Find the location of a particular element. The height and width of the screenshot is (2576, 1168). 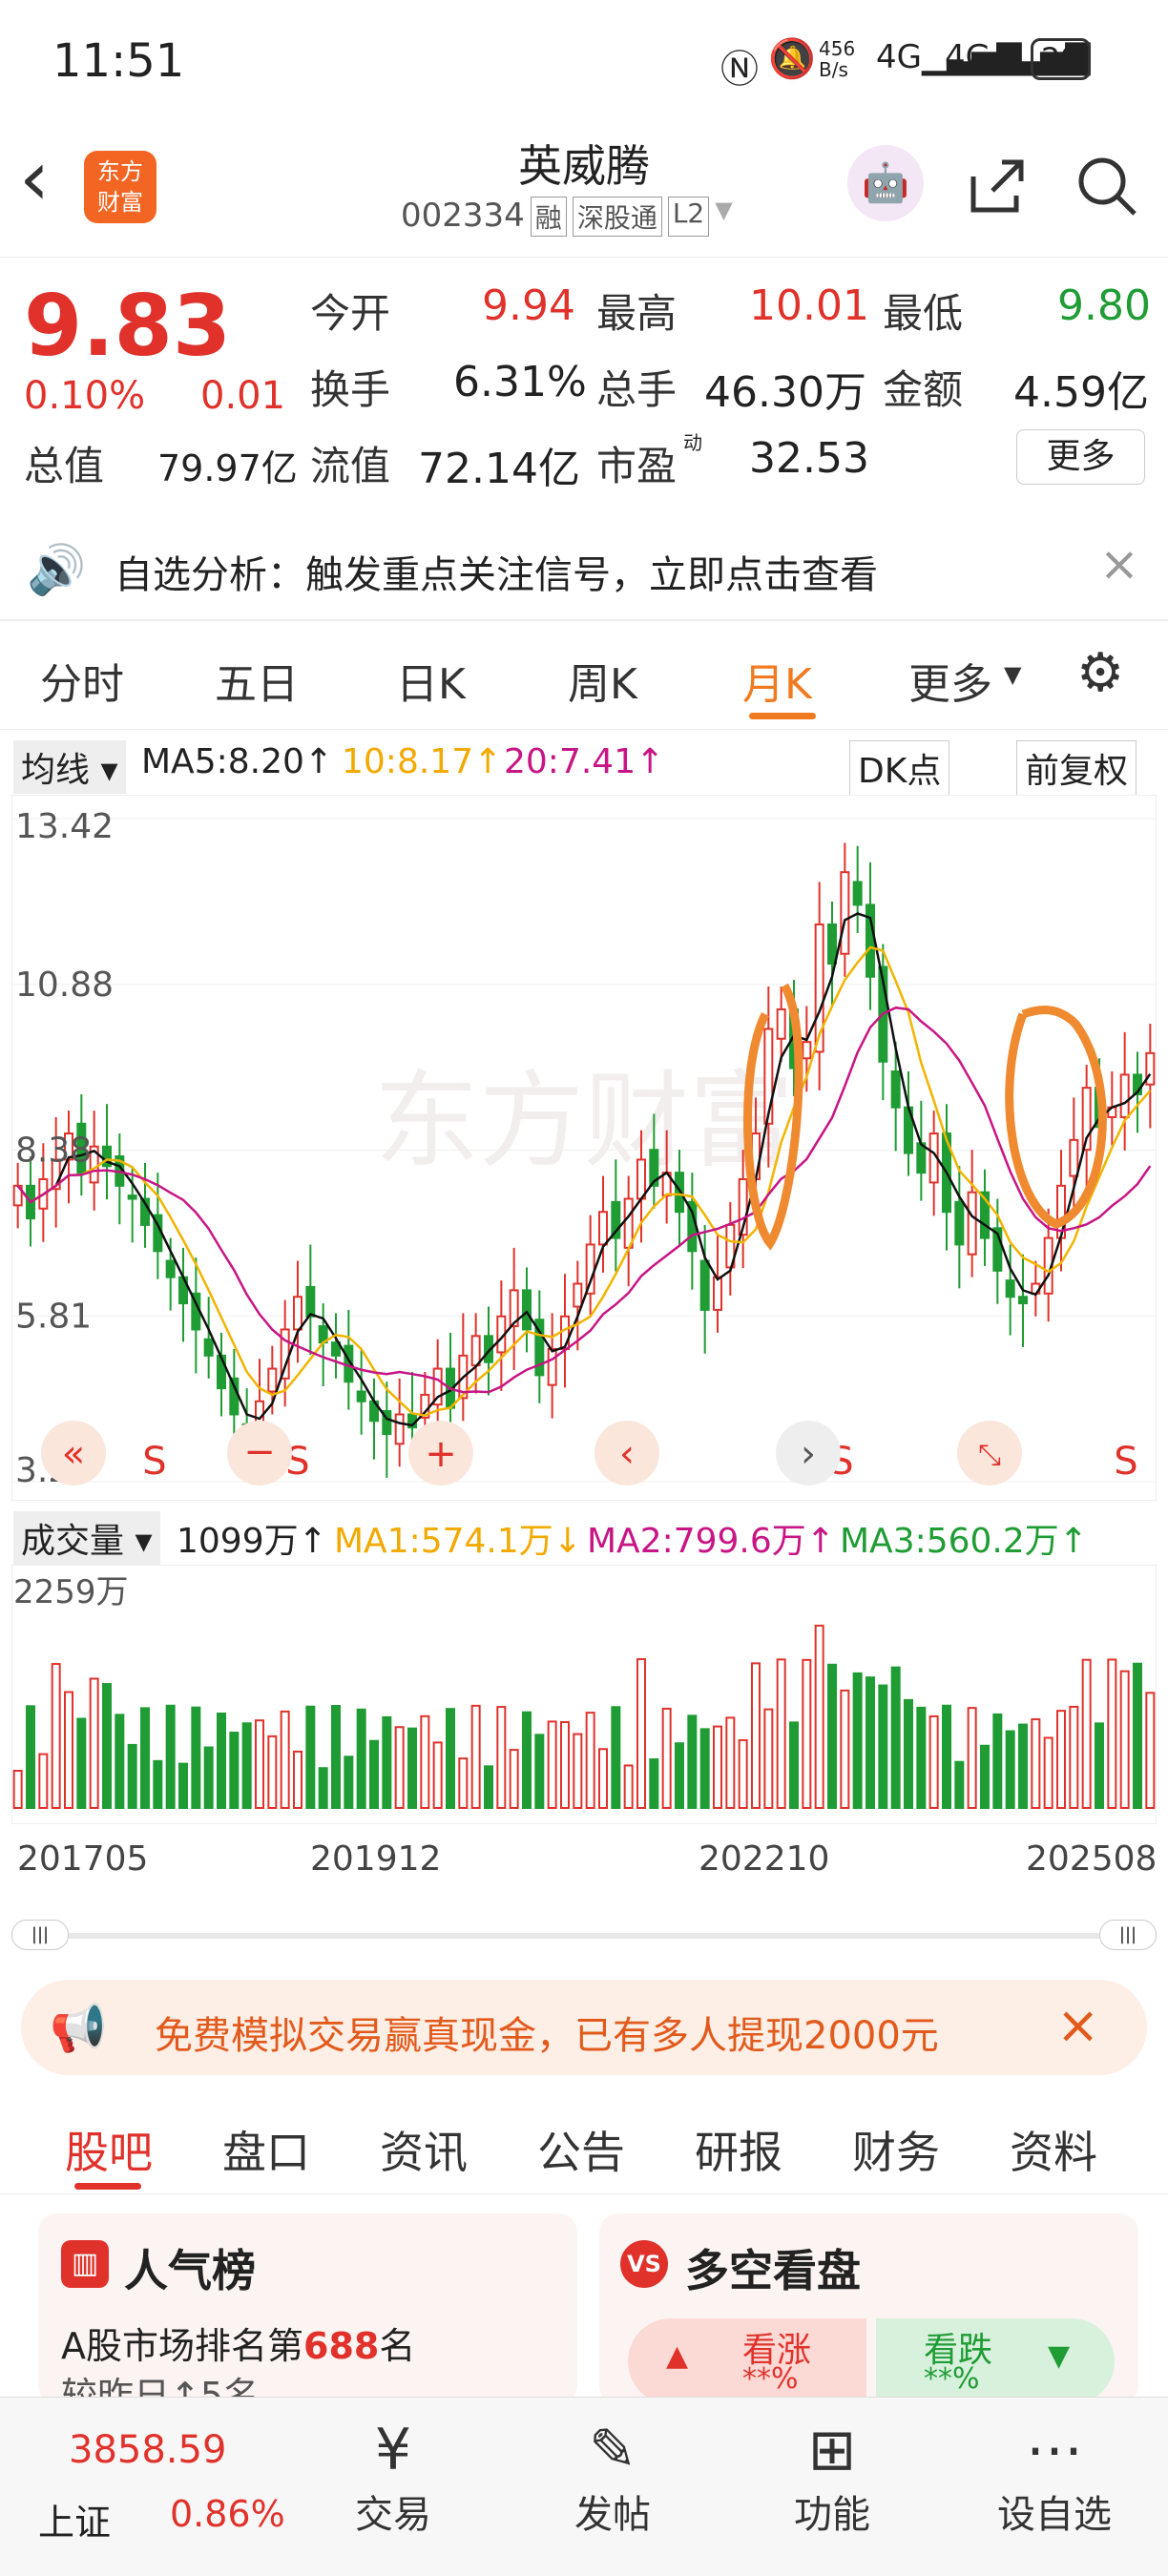

bear-button: 看跌 **% ▼ is located at coordinates (996, 2361).